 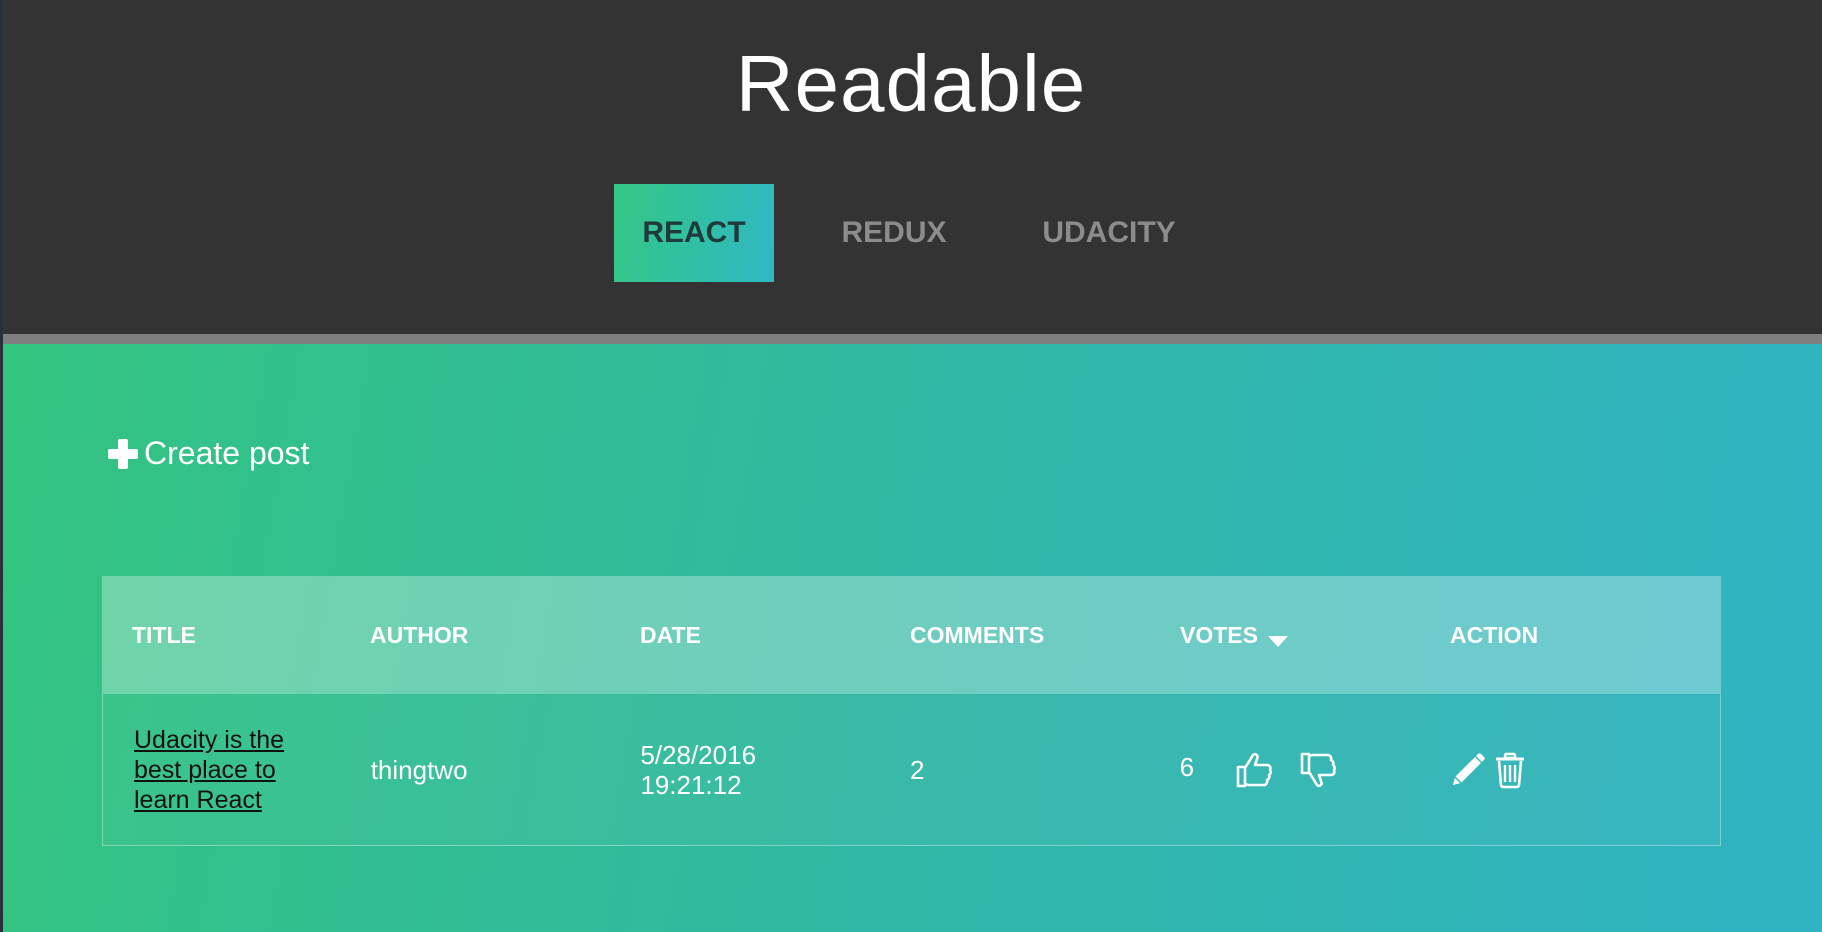 What do you see at coordinates (1187, 766) in the screenshot?
I see `vote-count: 6` at bounding box center [1187, 766].